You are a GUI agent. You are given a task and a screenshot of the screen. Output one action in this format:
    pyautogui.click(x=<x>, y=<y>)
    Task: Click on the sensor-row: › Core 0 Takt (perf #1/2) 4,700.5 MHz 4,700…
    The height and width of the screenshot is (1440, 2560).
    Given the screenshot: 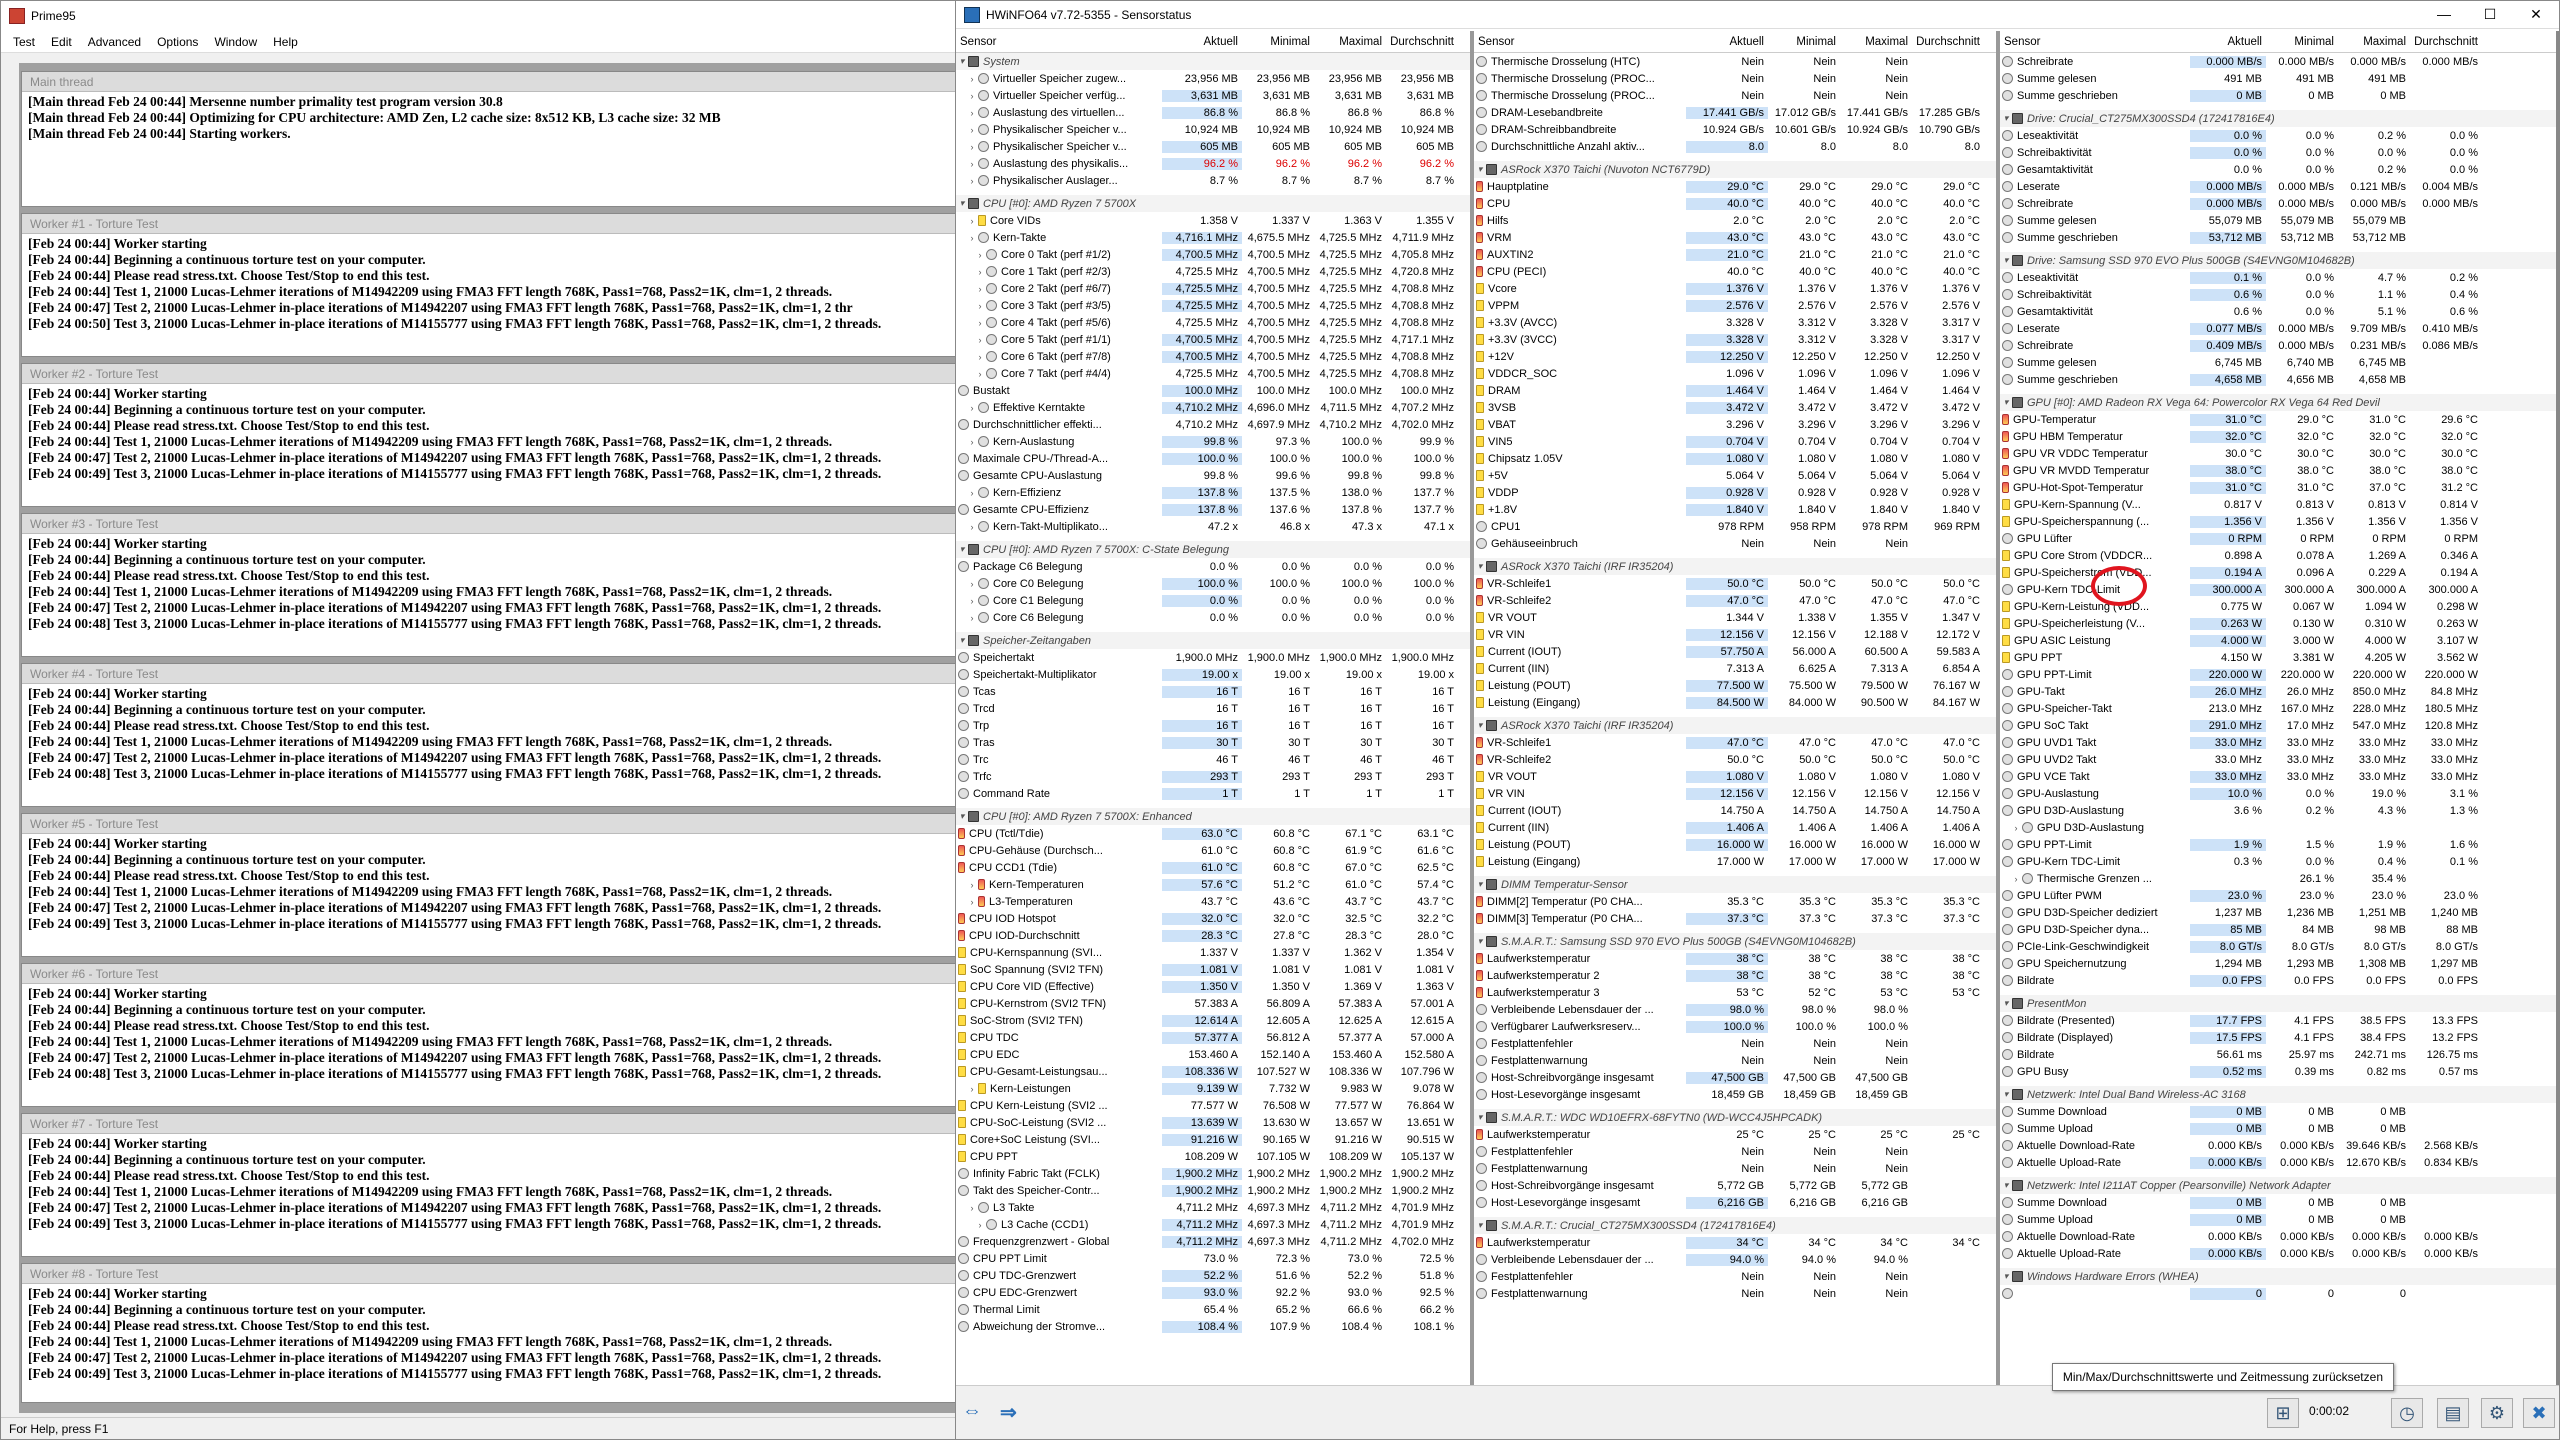 What is the action you would take?
    pyautogui.click(x=1213, y=254)
    